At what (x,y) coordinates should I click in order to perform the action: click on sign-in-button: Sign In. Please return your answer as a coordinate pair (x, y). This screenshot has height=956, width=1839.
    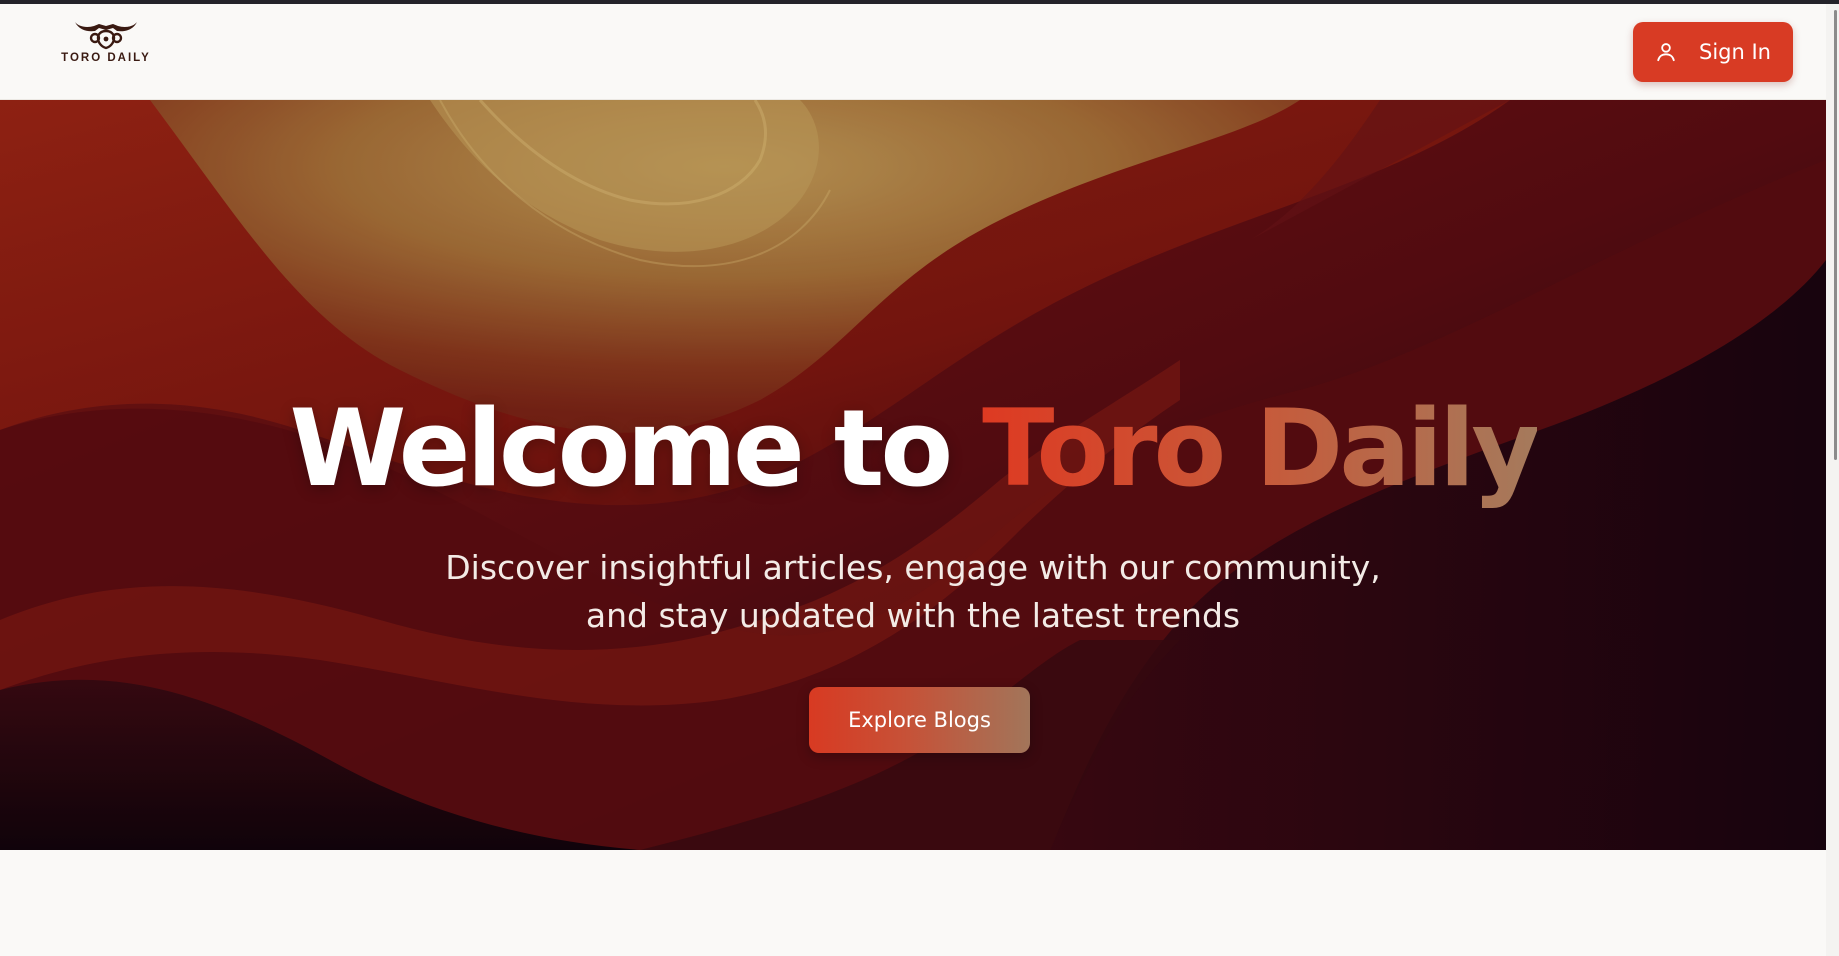
    Looking at the image, I should click on (1713, 52).